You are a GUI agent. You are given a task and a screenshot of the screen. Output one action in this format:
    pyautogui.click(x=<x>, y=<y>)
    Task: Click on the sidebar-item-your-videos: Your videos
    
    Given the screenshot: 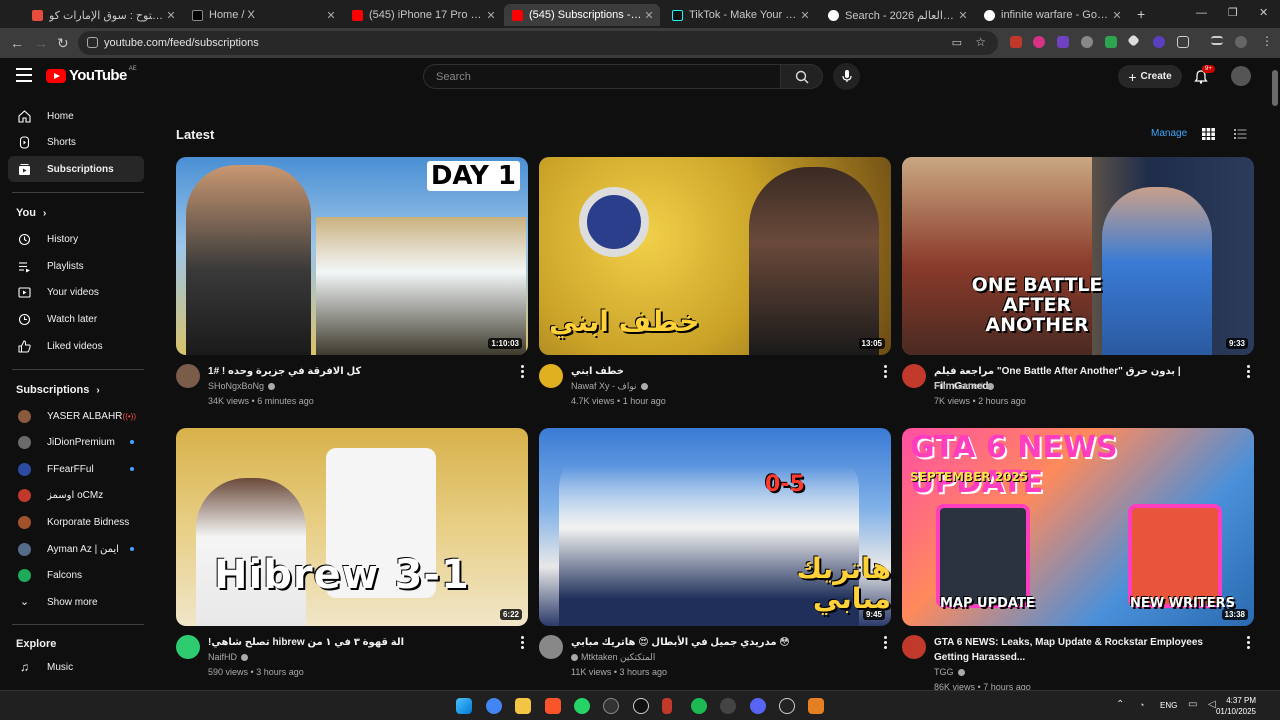 What is the action you would take?
    pyautogui.click(x=76, y=292)
    